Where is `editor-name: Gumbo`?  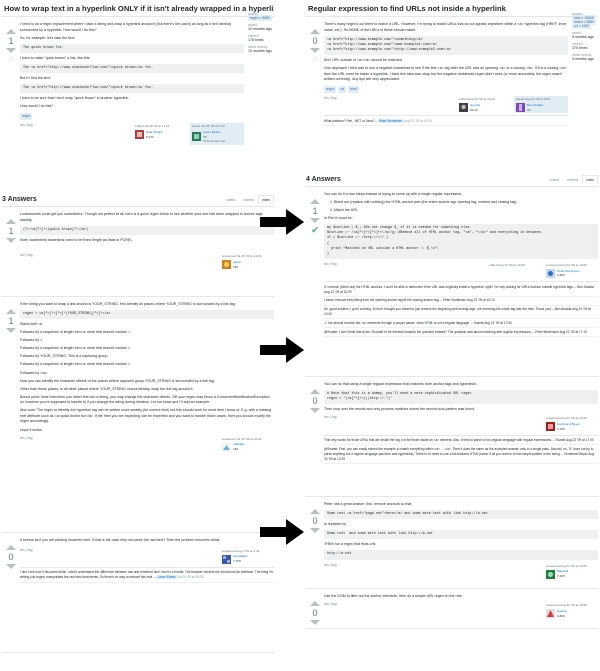 editor-name: Gumbo is located at coordinates (475, 105).